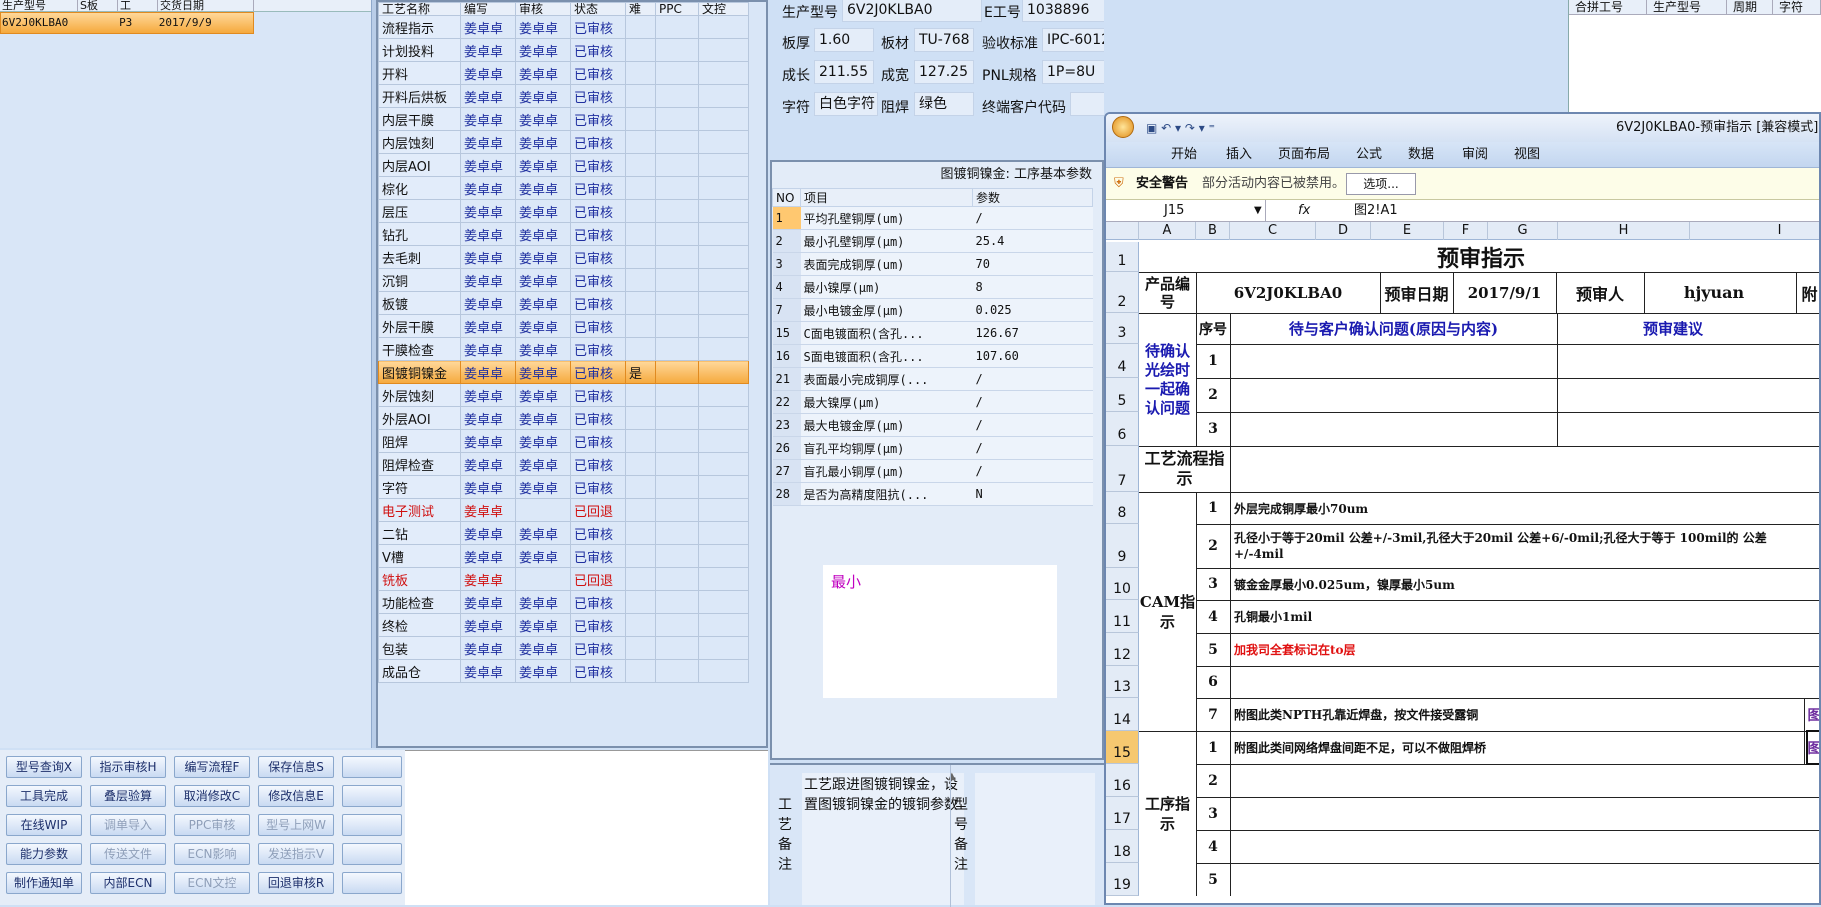 Image resolution: width=1821 pixels, height=907 pixels. I want to click on column-header: D, so click(1343, 231).